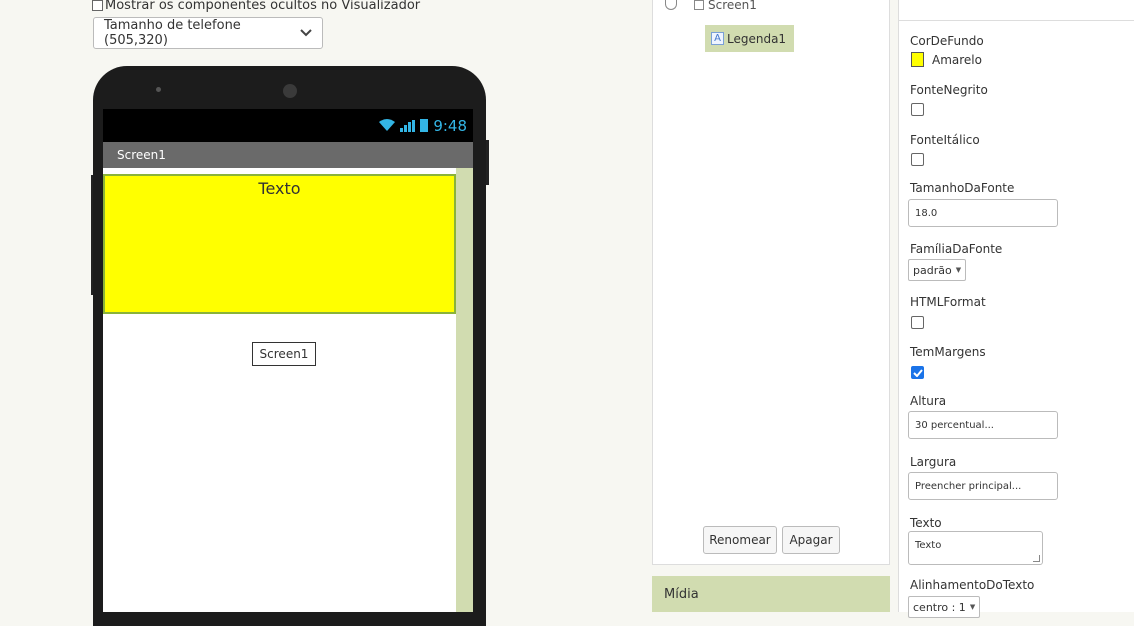 The width and height of the screenshot is (1134, 626). What do you see at coordinates (928, 545) in the screenshot?
I see `prop-text-value: Texto` at bounding box center [928, 545].